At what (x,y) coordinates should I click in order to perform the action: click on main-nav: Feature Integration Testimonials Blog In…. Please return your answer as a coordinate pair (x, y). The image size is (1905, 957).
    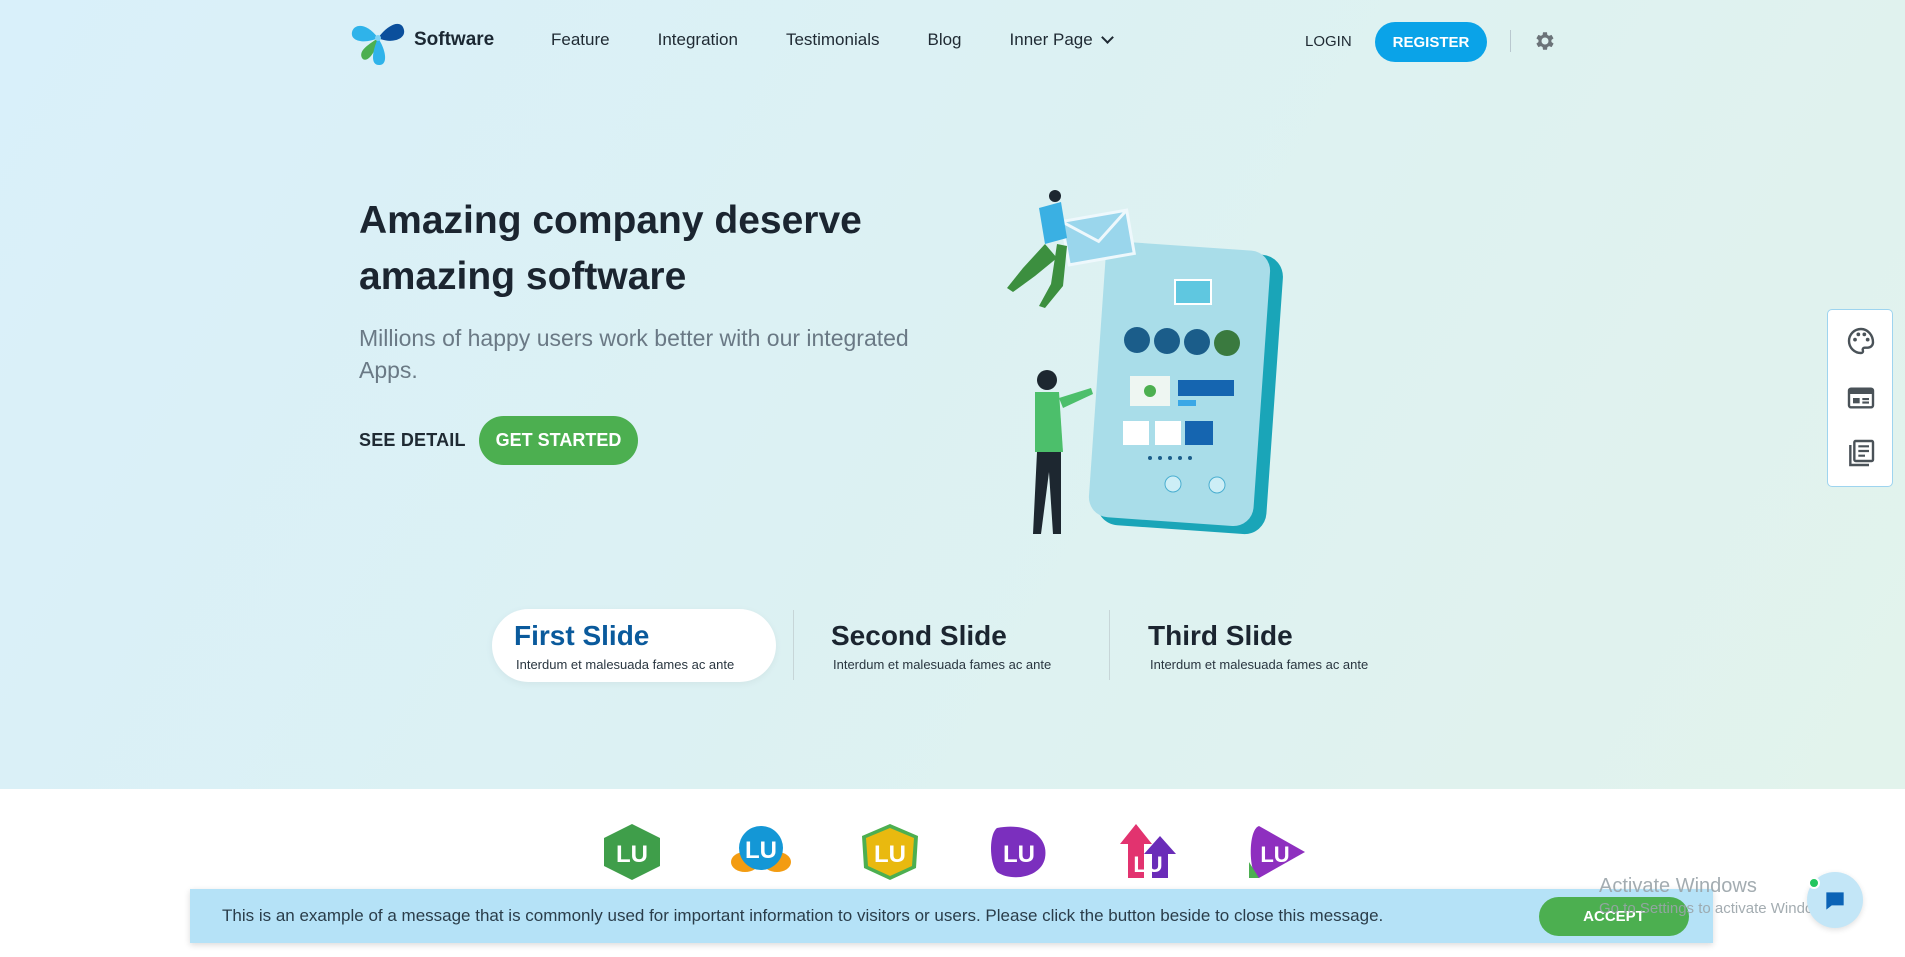
    Looking at the image, I should click on (832, 40).